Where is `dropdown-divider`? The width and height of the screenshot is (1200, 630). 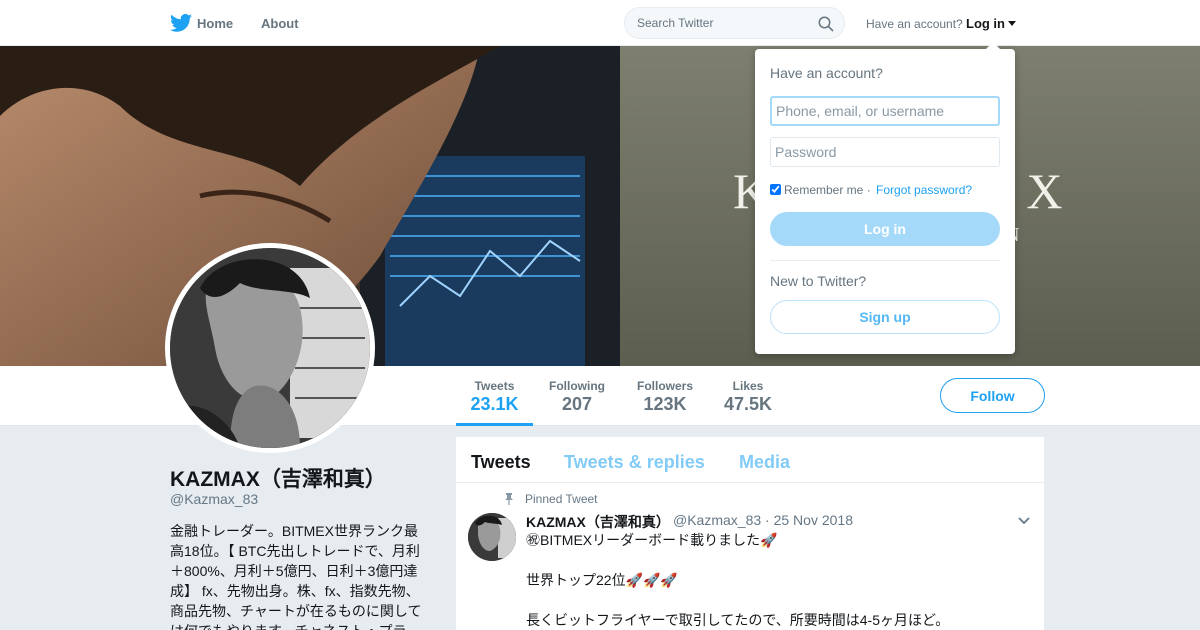
dropdown-divider is located at coordinates (885, 260).